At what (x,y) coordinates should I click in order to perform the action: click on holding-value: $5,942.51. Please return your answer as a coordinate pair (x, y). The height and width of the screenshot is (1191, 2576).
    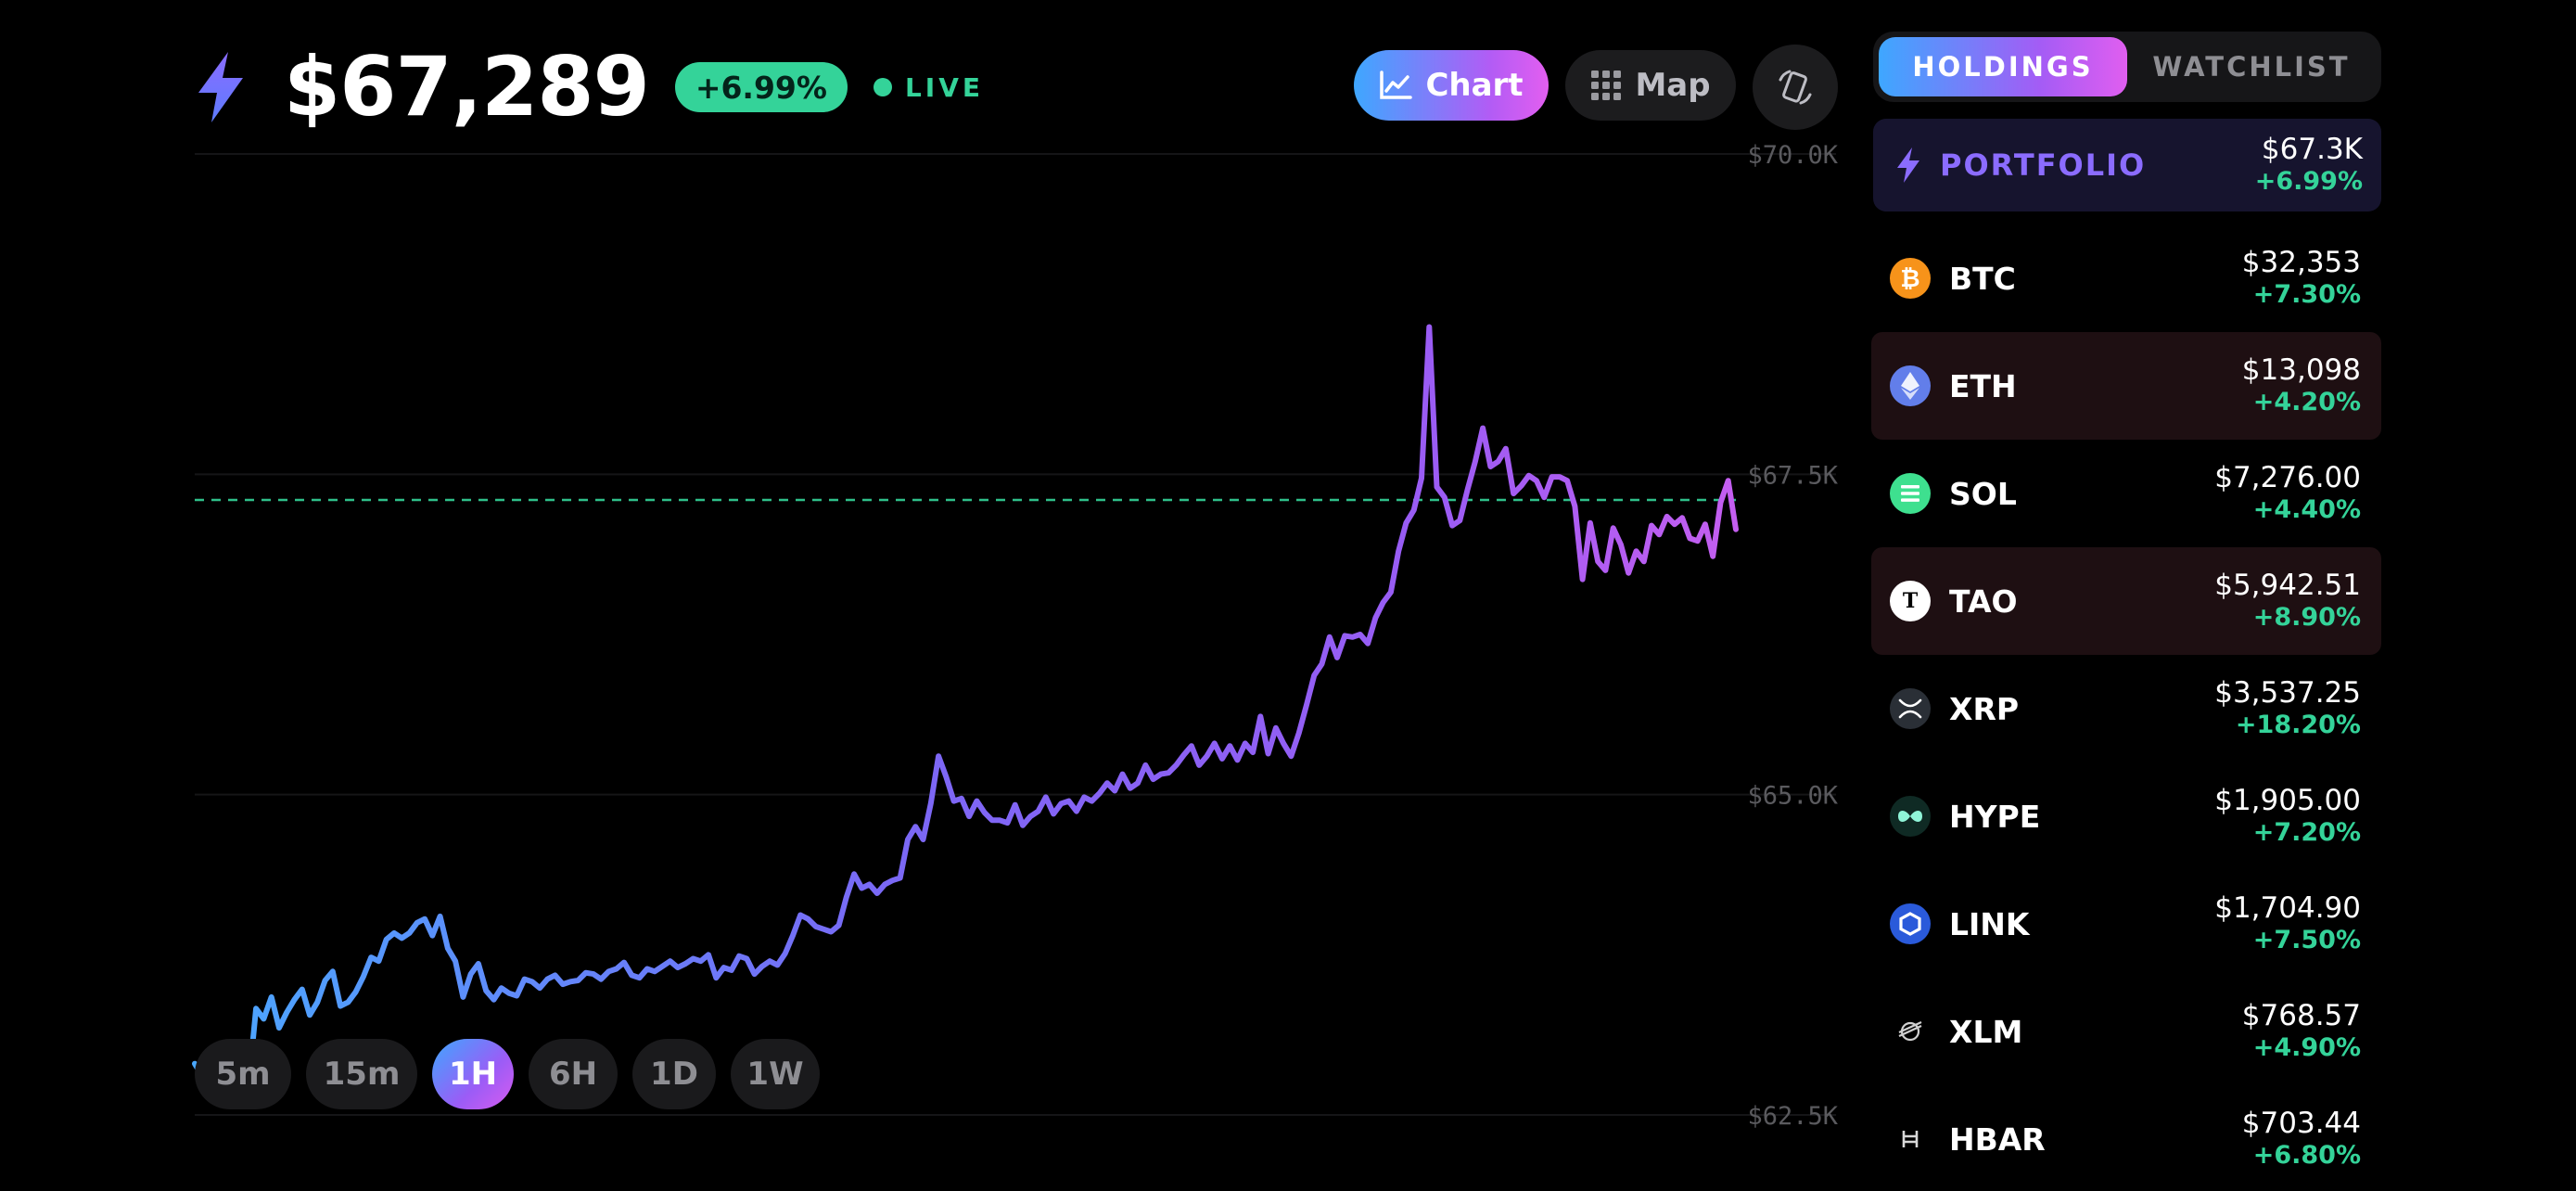
    Looking at the image, I should click on (2287, 586).